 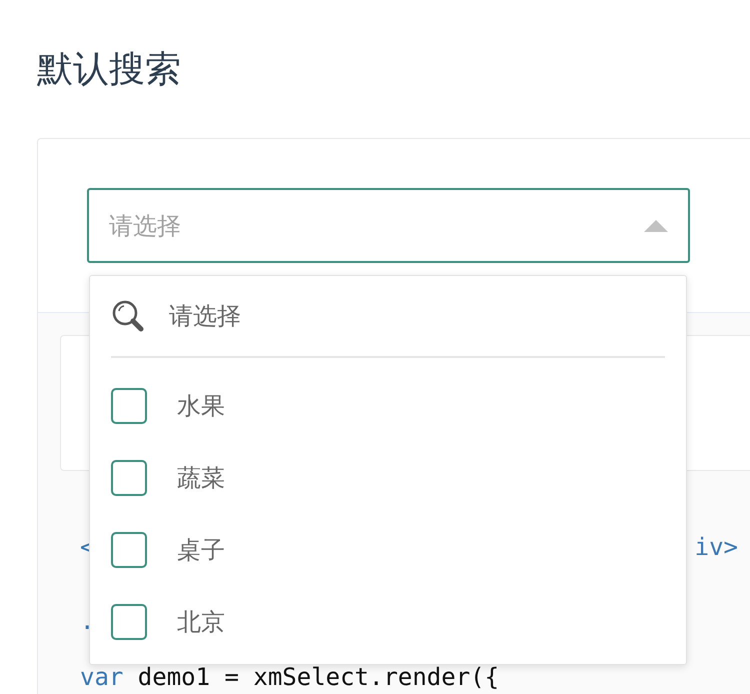 What do you see at coordinates (87, 621) in the screenshot?
I see `code-text: .` at bounding box center [87, 621].